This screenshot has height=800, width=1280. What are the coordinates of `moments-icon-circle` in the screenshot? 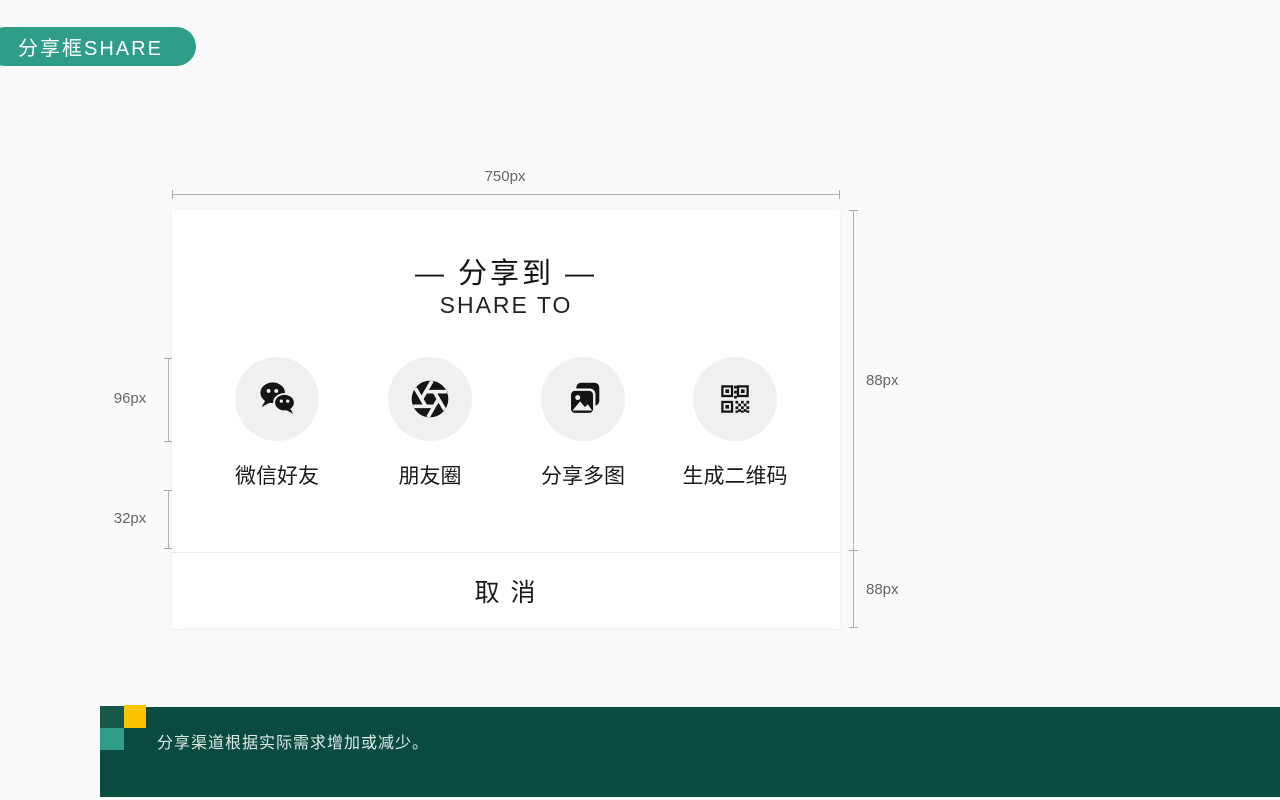 It's located at (430, 399).